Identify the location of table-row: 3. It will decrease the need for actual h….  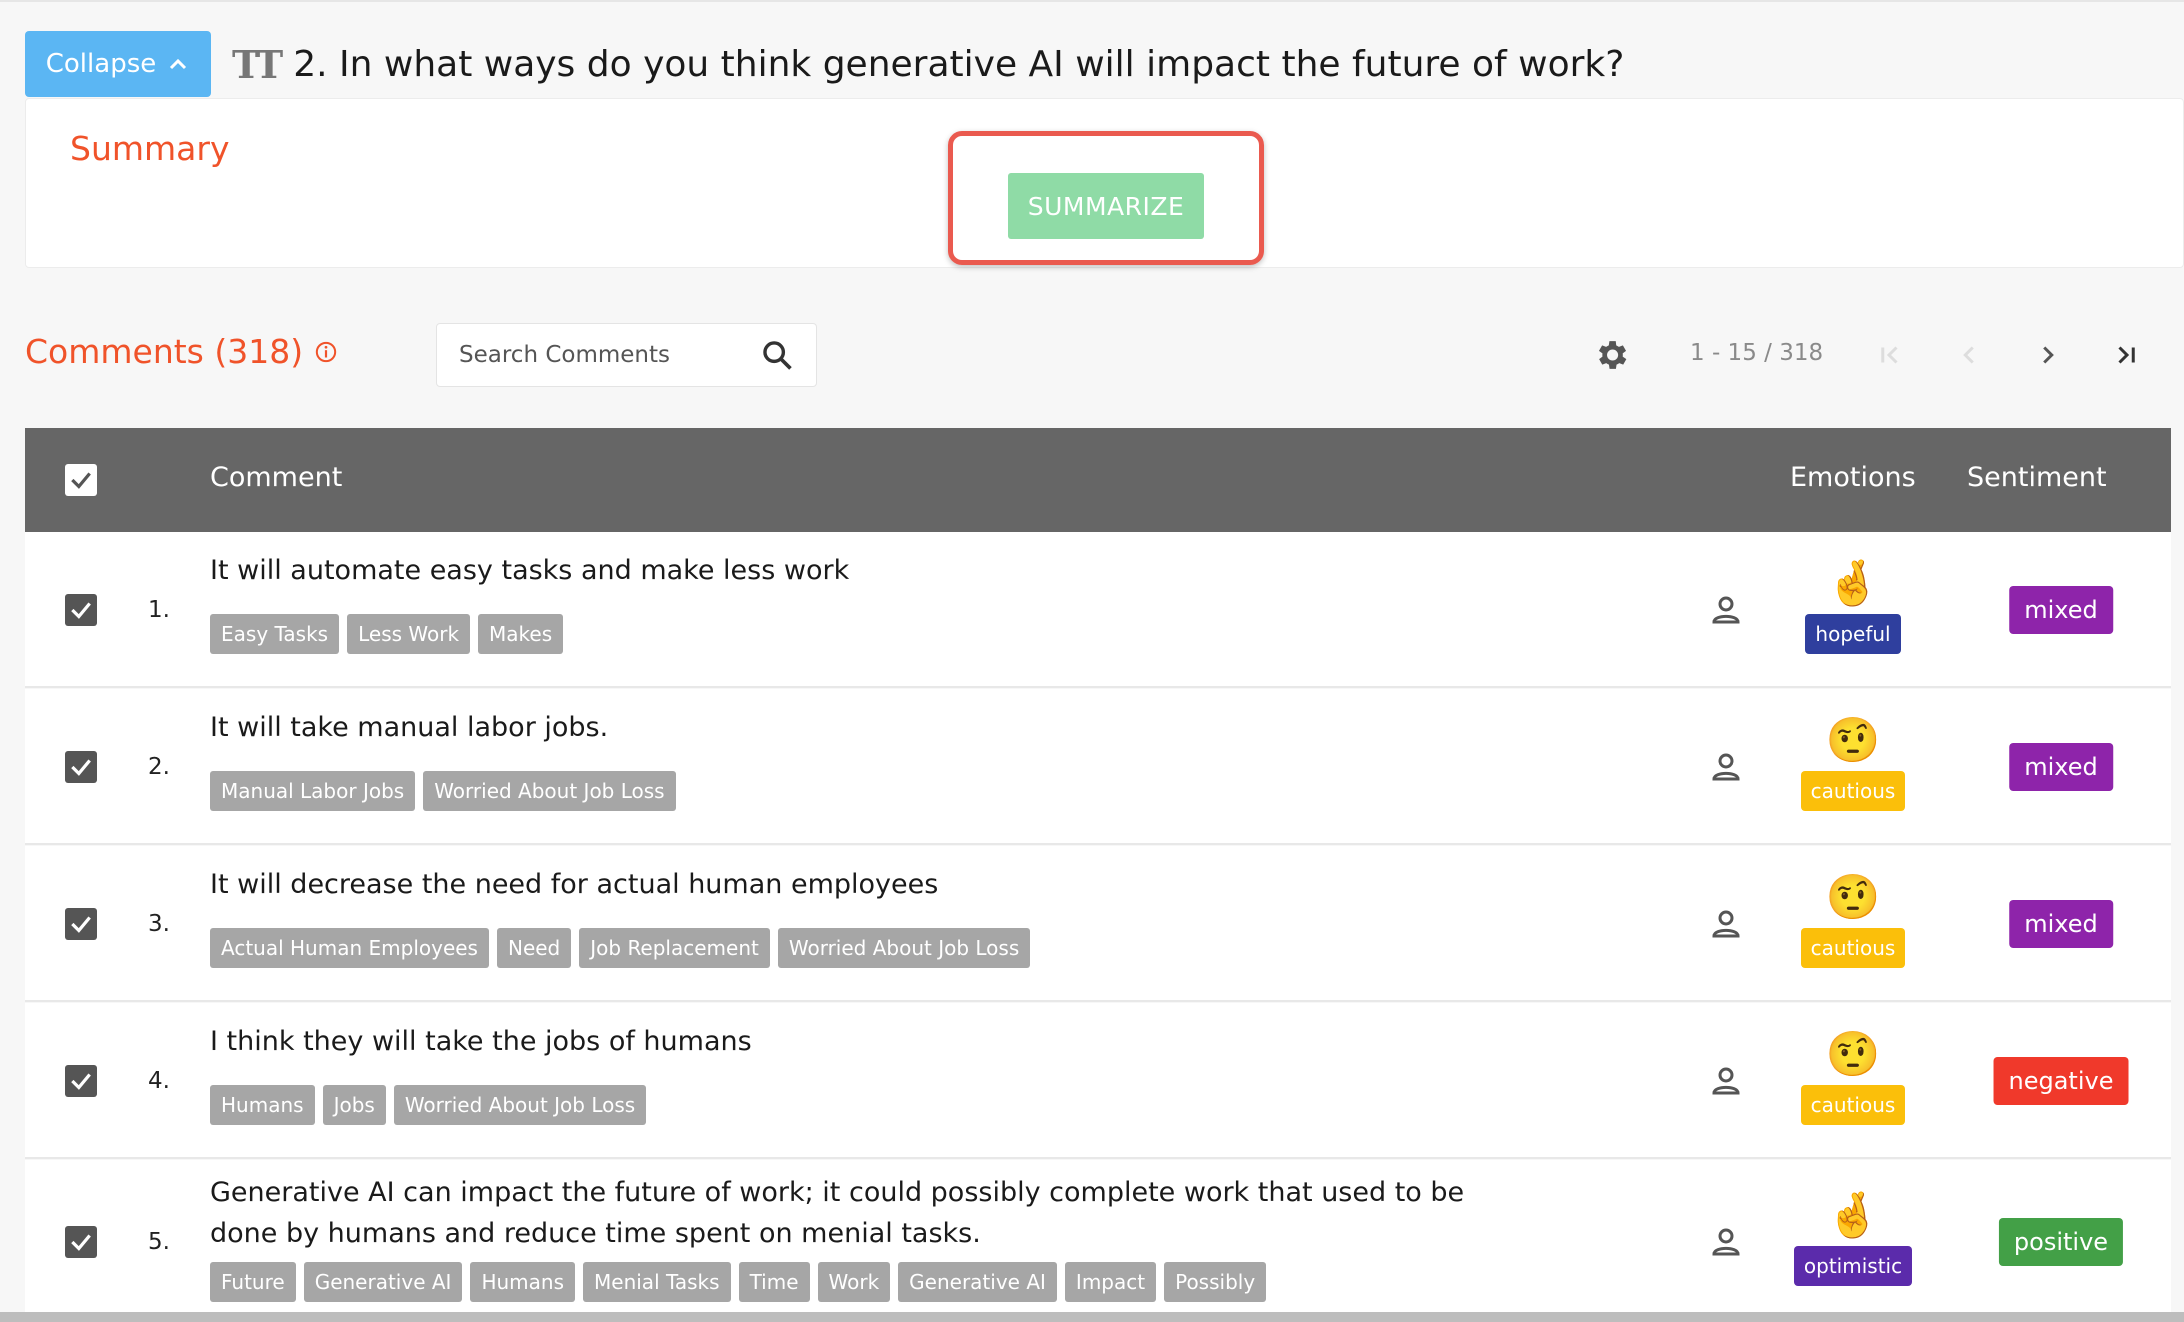
(1098, 924).